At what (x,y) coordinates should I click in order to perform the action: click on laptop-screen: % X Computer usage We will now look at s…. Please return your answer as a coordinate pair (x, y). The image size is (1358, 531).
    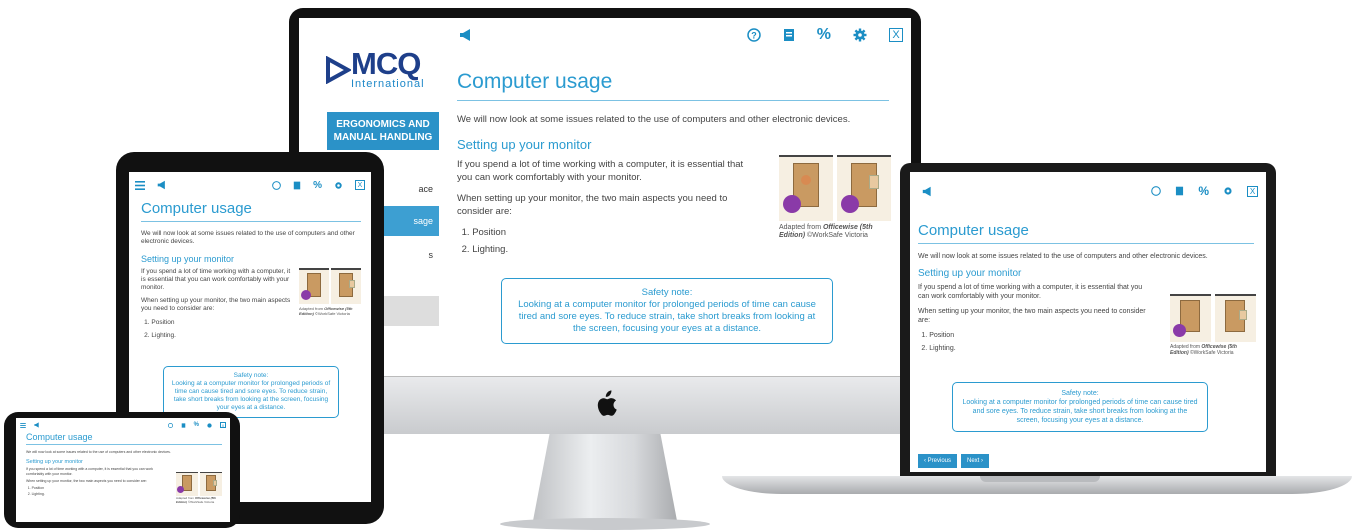
    Looking at the image, I should click on (1088, 322).